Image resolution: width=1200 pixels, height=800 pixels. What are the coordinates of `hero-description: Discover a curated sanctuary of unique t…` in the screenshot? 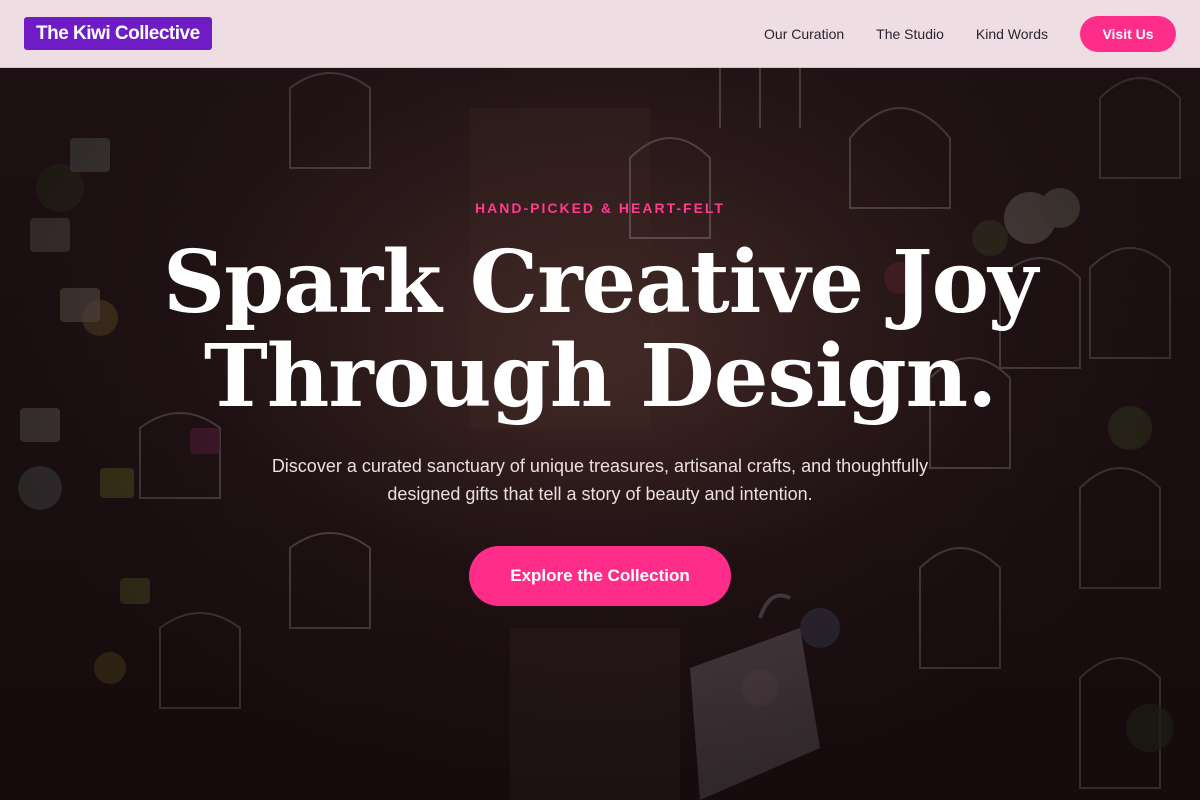 It's located at (600, 480).